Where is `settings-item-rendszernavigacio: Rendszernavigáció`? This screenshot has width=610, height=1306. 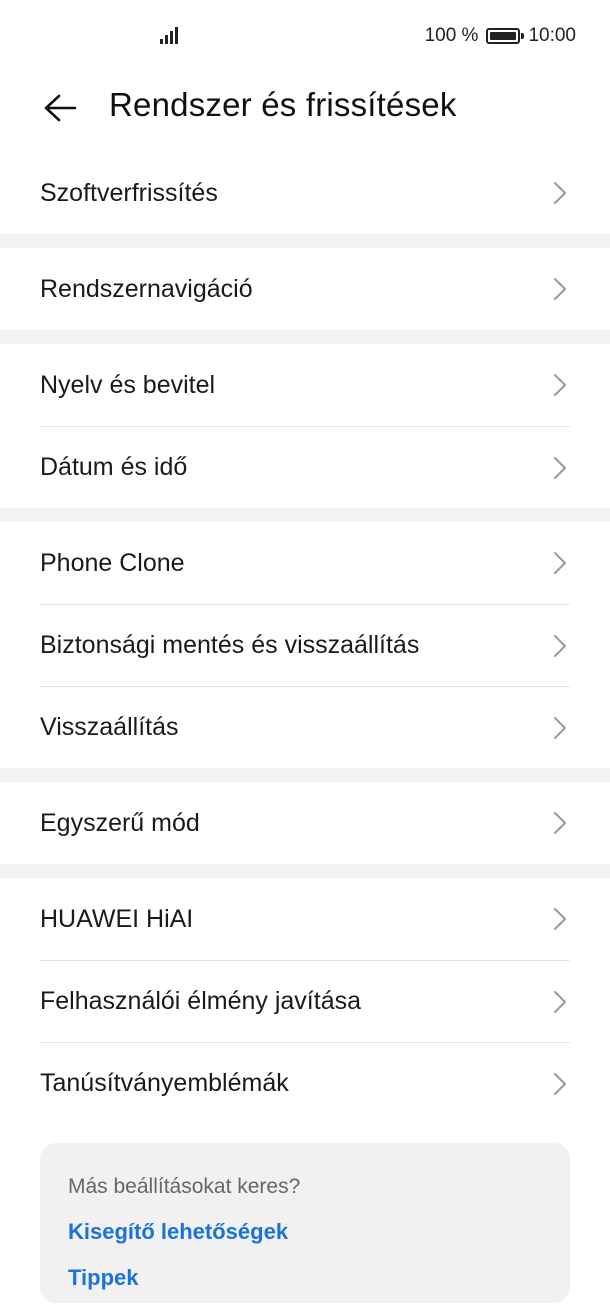
settings-item-rendszernavigacio: Rendszernavigáció is located at coordinates (305, 289).